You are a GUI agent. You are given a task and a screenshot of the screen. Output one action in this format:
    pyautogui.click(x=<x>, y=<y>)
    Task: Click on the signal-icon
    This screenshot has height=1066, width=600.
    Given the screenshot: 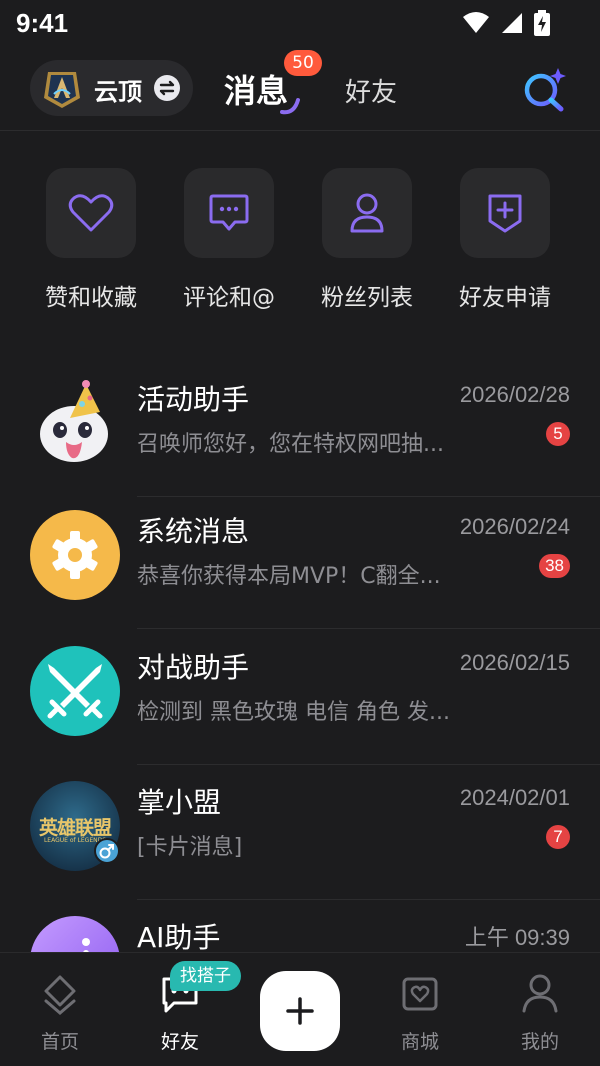 What is the action you would take?
    pyautogui.click(x=512, y=23)
    